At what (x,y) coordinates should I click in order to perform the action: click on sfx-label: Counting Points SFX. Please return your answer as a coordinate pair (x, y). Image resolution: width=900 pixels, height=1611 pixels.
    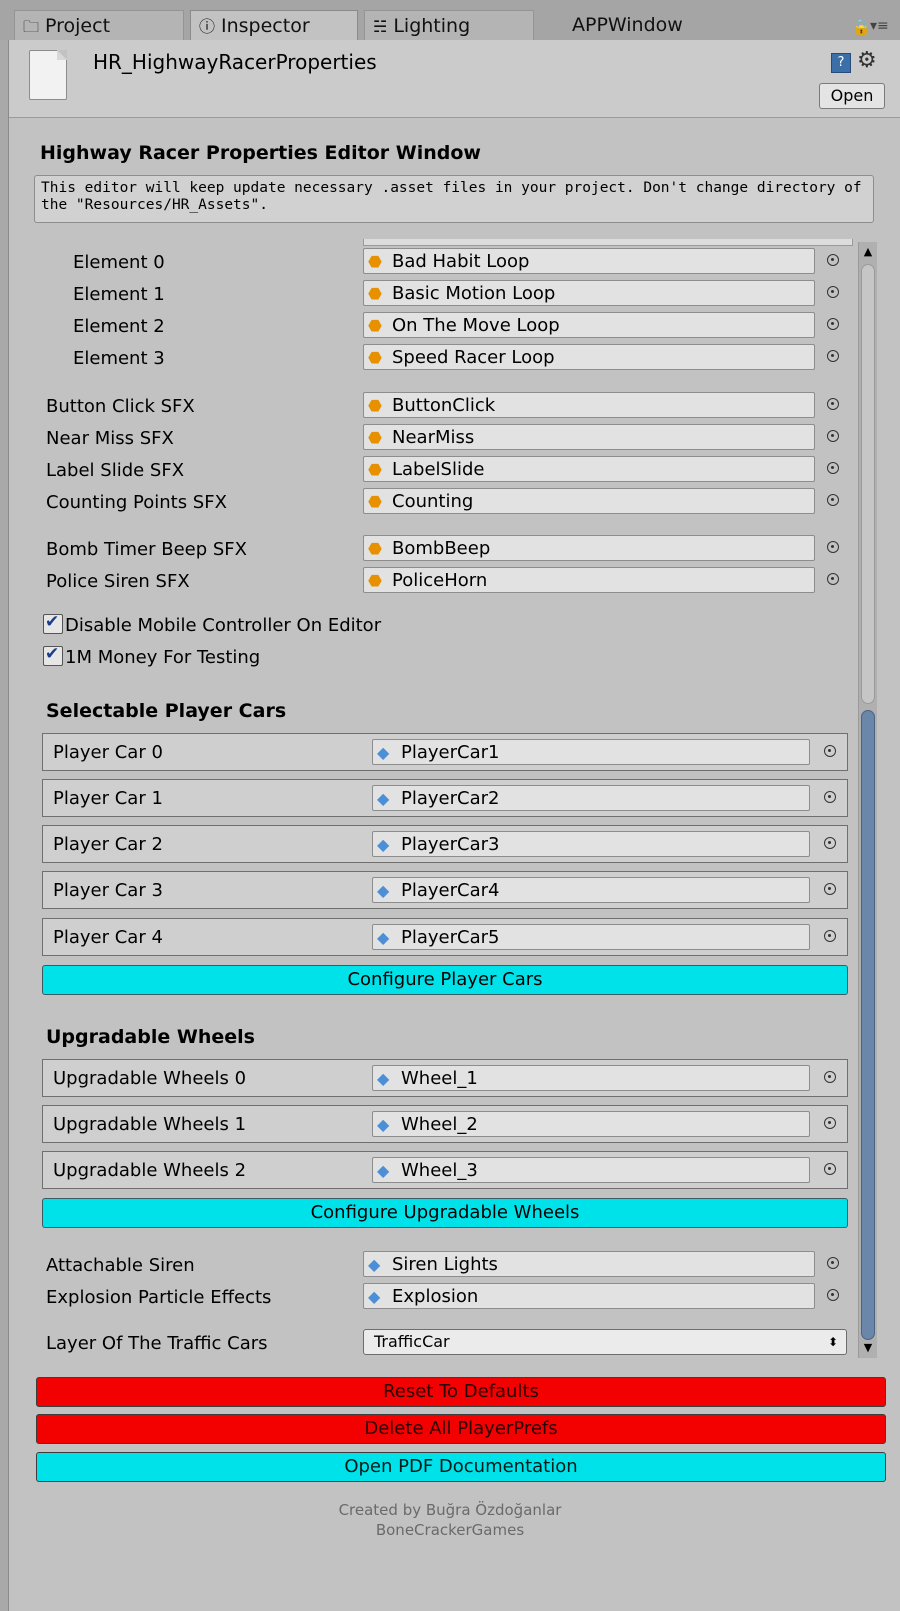
    Looking at the image, I should click on (136, 502).